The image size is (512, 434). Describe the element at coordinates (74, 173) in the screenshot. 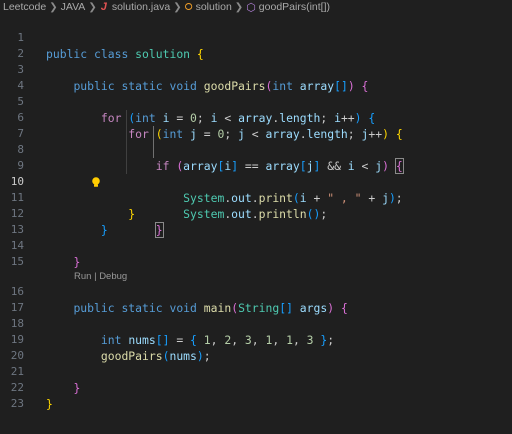

I see `lightbulb-icon` at that location.